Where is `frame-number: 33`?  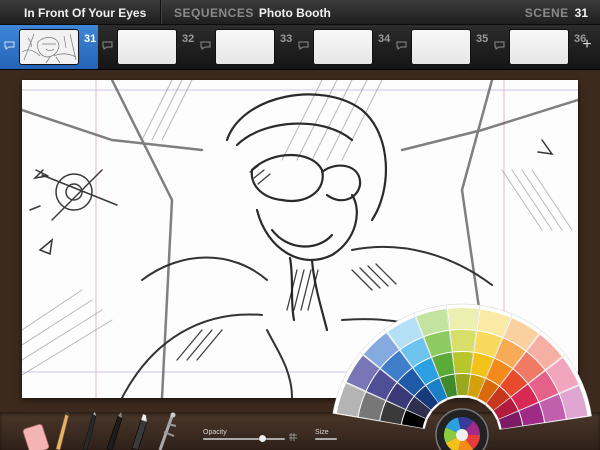 frame-number: 33 is located at coordinates (286, 39).